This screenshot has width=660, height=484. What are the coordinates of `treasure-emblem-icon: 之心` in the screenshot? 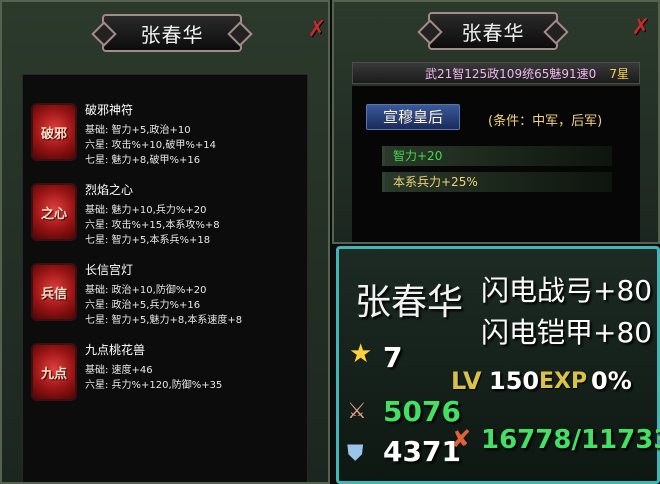 It's located at (54, 212).